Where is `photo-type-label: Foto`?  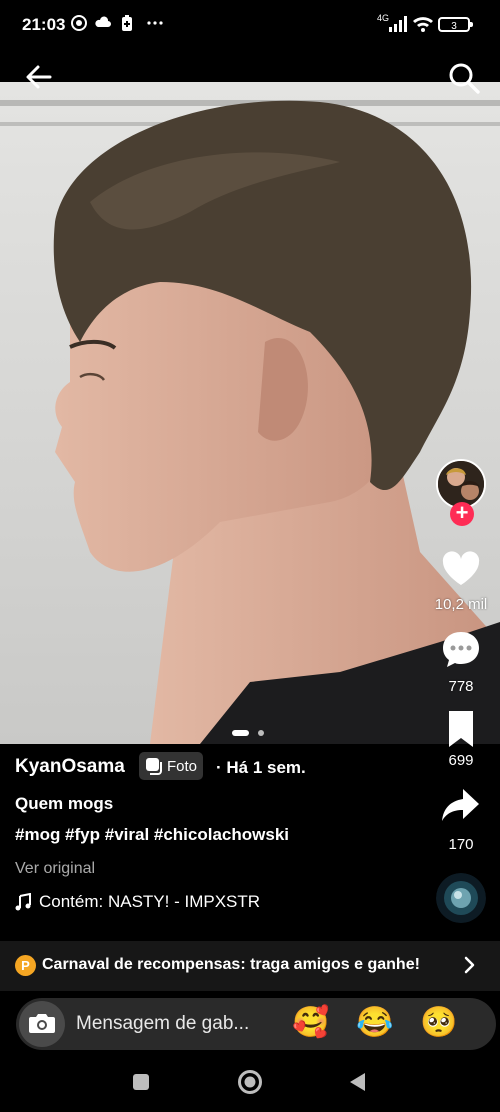 photo-type-label: Foto is located at coordinates (182, 766).